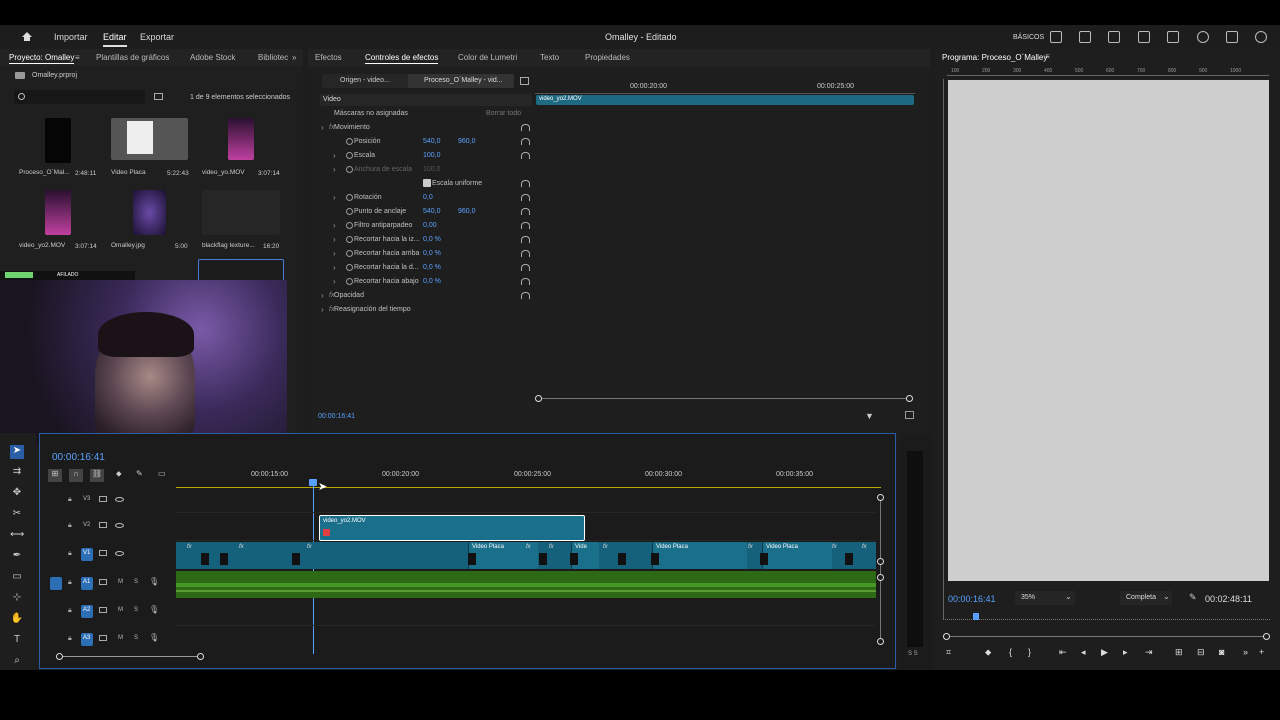  Describe the element at coordinates (524, 81) in the screenshot. I see `panel-toggle-icon` at that location.